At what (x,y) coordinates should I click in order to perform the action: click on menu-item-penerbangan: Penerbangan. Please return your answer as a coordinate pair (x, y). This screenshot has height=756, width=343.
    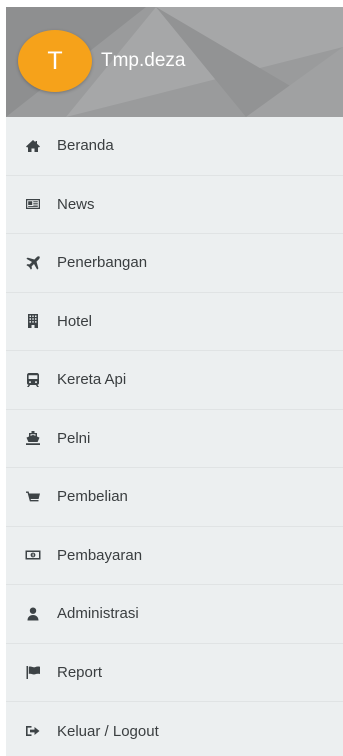
    Looking at the image, I should click on (174, 263).